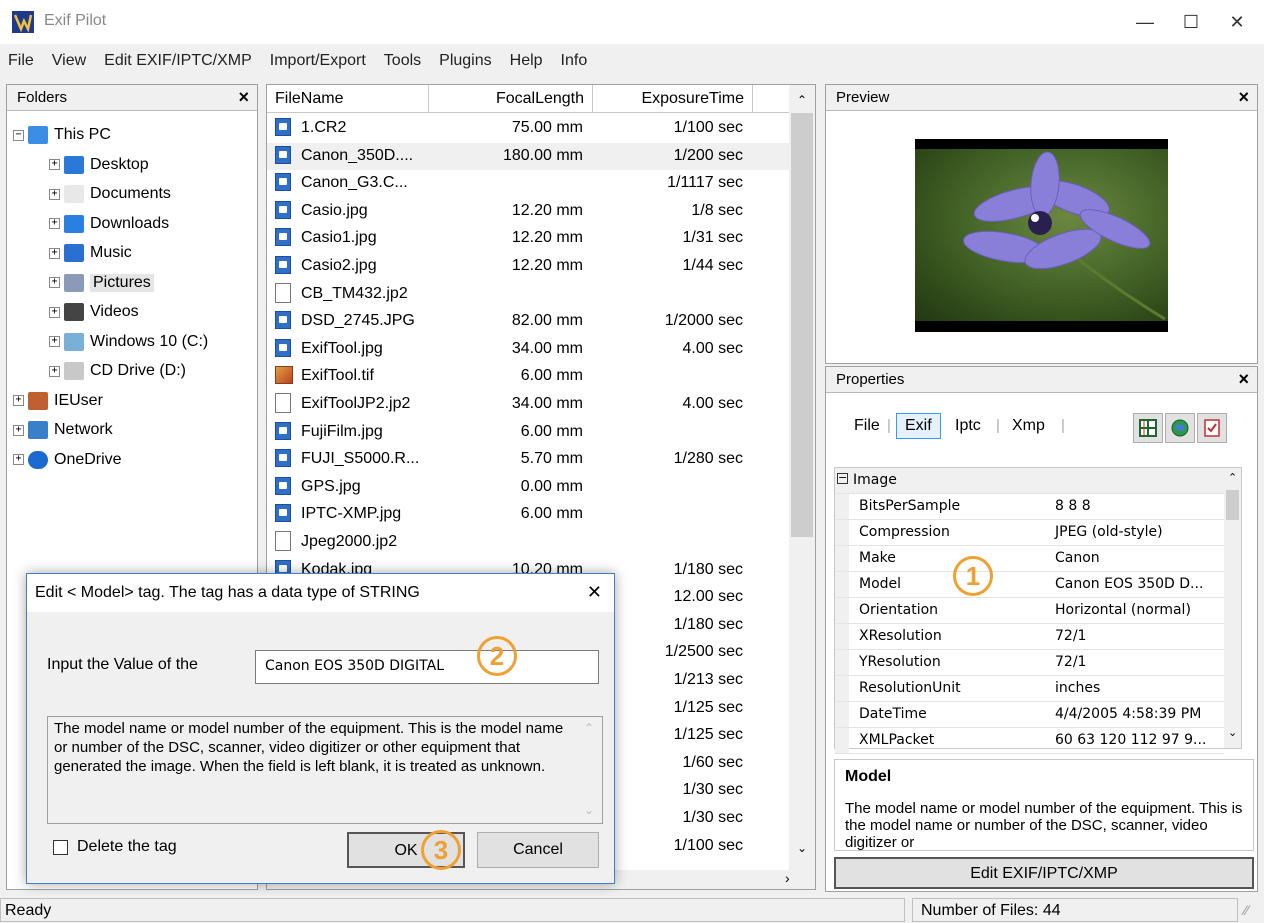 This screenshot has width=1264, height=923. I want to click on file-row: Casio.jpg 12.20 mm 1/8 sec, so click(528, 212).